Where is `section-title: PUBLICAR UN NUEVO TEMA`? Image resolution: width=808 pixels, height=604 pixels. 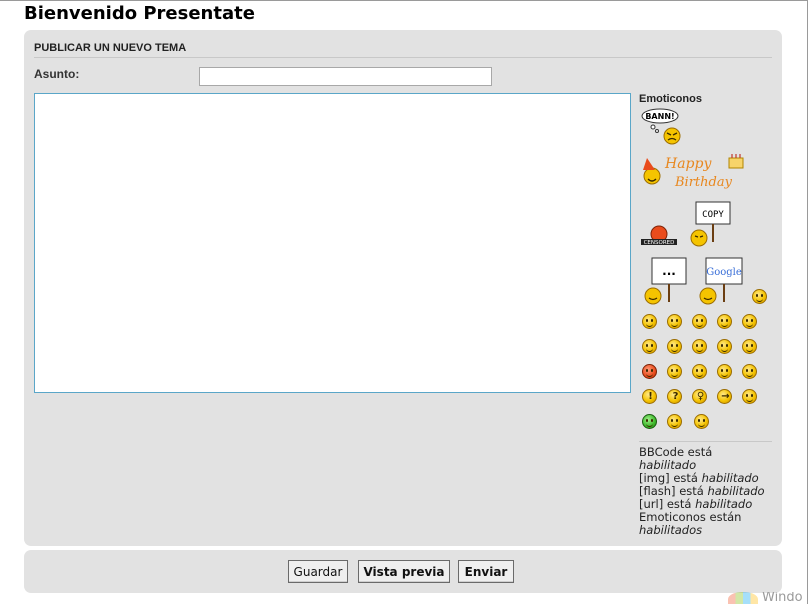 section-title: PUBLICAR UN NUEVO TEMA is located at coordinates (110, 48).